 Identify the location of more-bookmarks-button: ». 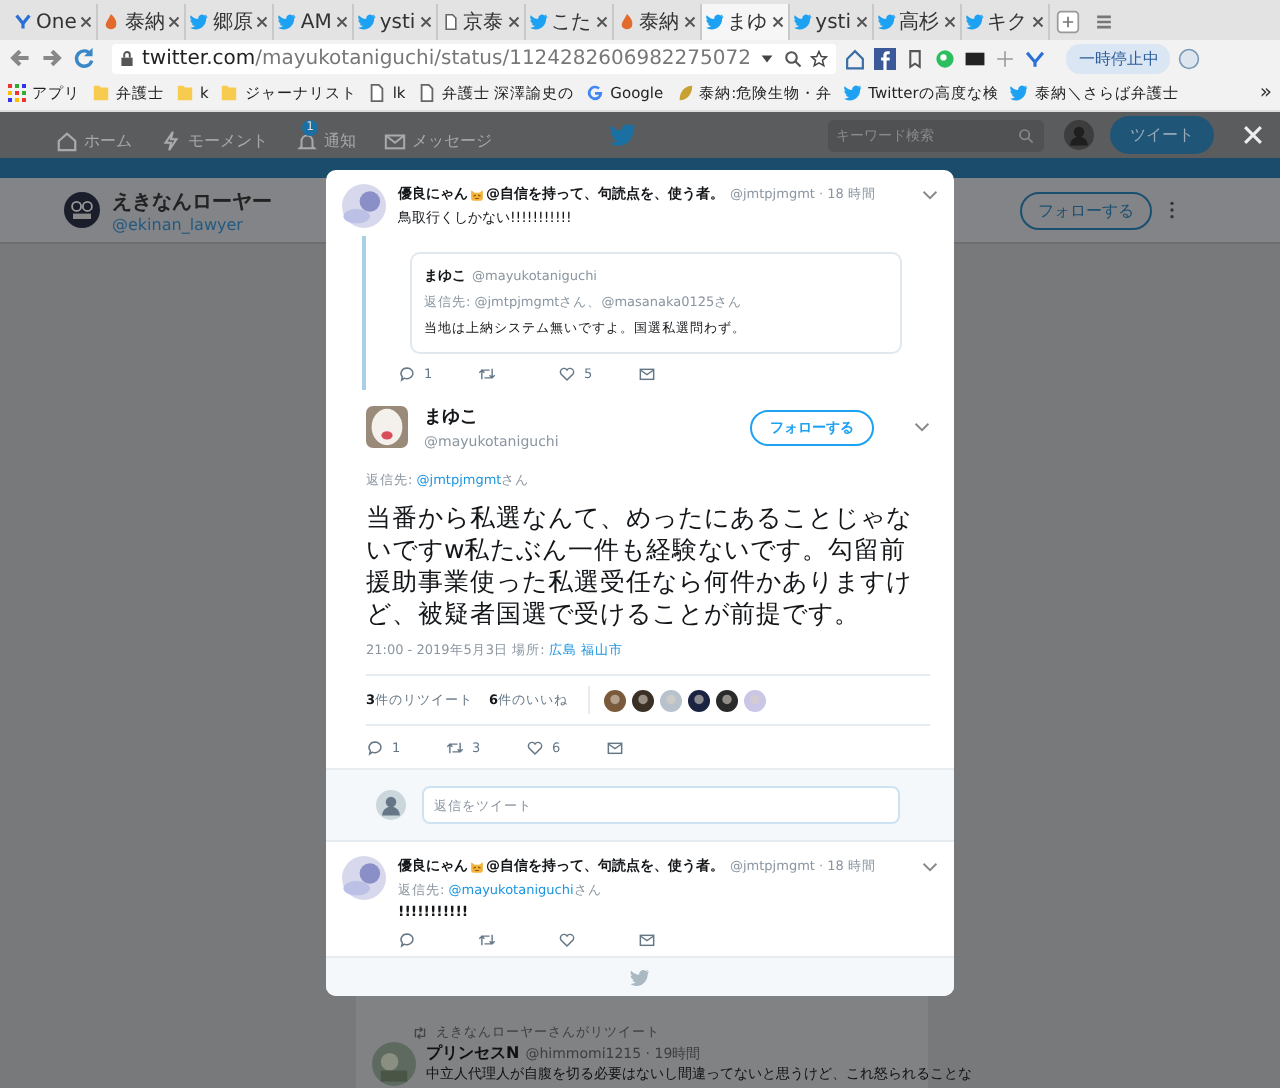
(1265, 93).